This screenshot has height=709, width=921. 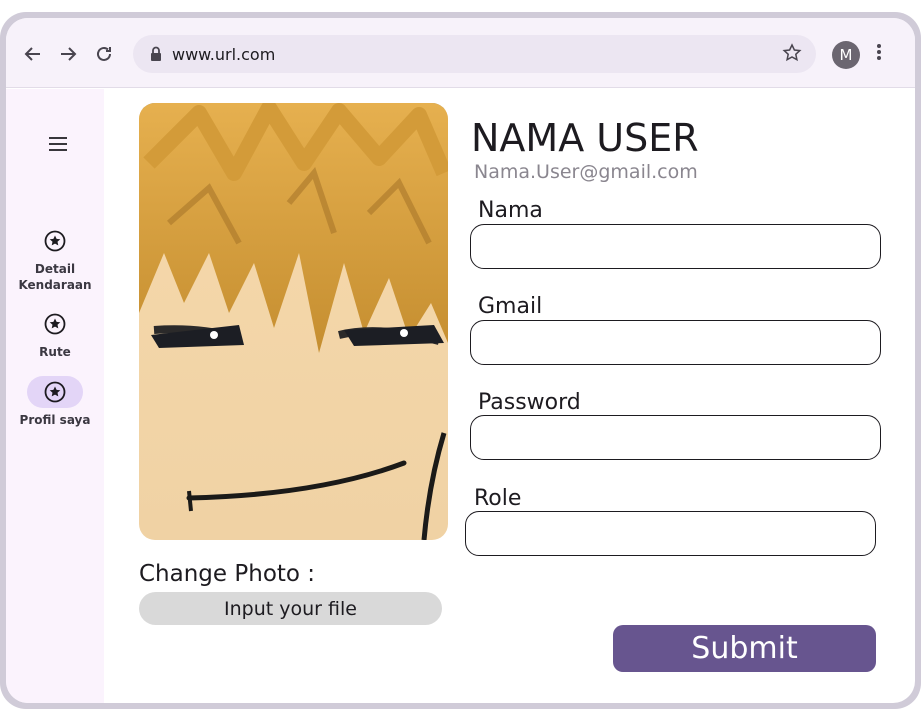 I want to click on gmail-input, so click(x=675, y=342).